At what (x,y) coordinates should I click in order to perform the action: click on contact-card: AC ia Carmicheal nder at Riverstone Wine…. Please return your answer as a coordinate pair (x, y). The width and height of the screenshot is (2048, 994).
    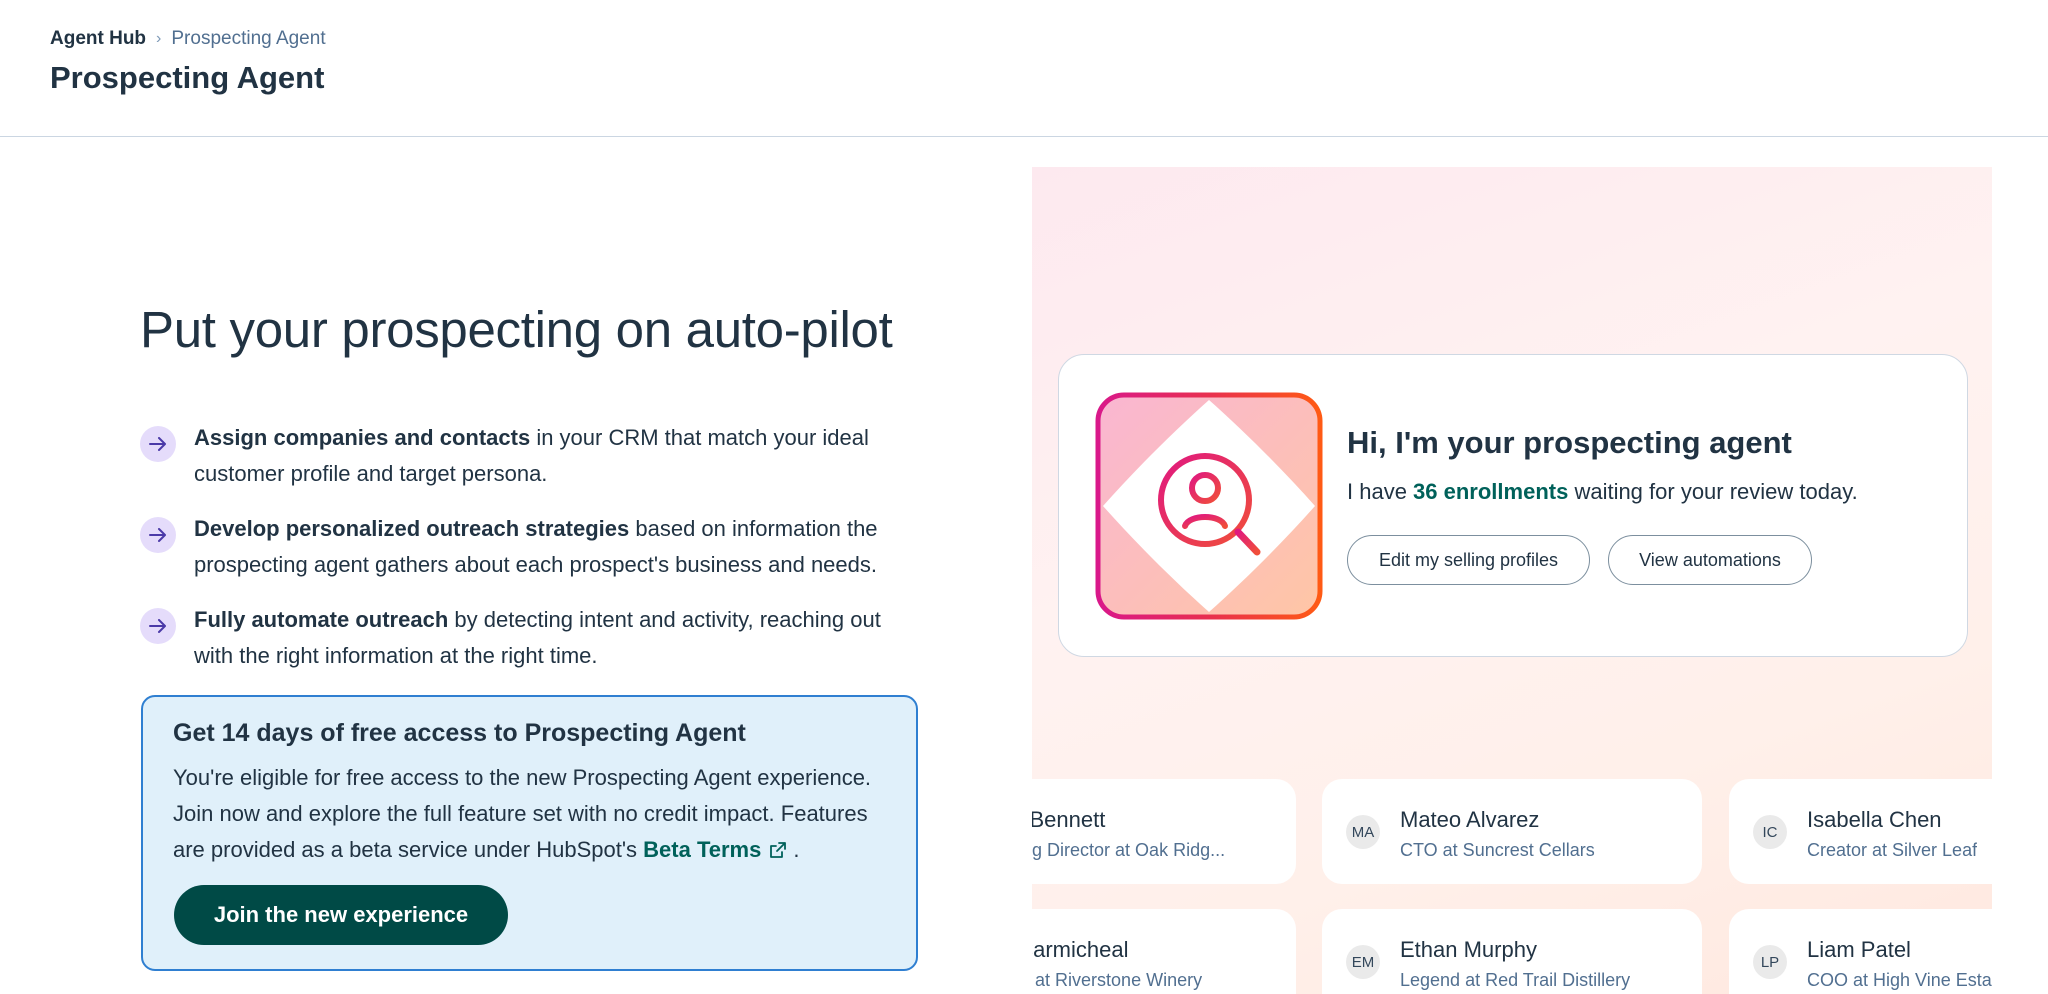
    Looking at the image, I should click on (1164, 951).